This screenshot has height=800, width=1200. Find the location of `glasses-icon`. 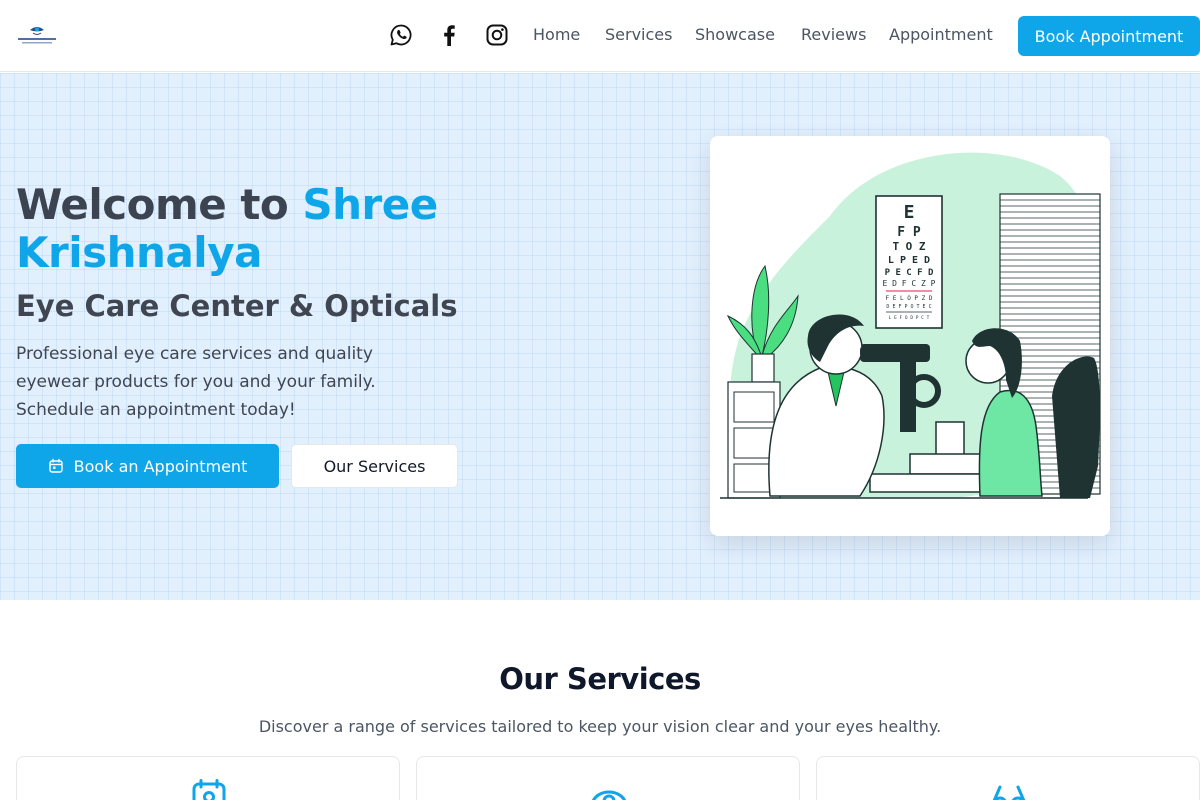

glasses-icon is located at coordinates (1009, 792).